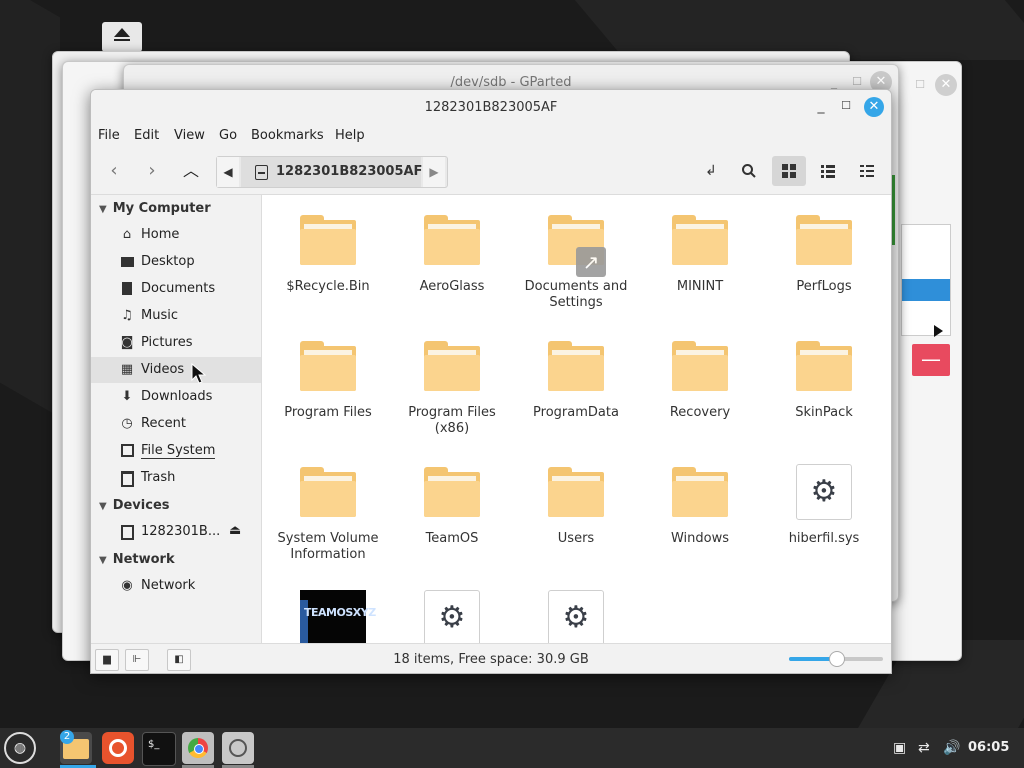 The width and height of the screenshot is (1024, 768). Describe the element at coordinates (491, 107) in the screenshot. I see `title-bar: 1282301B823005AF _ ☐ ✕` at that location.